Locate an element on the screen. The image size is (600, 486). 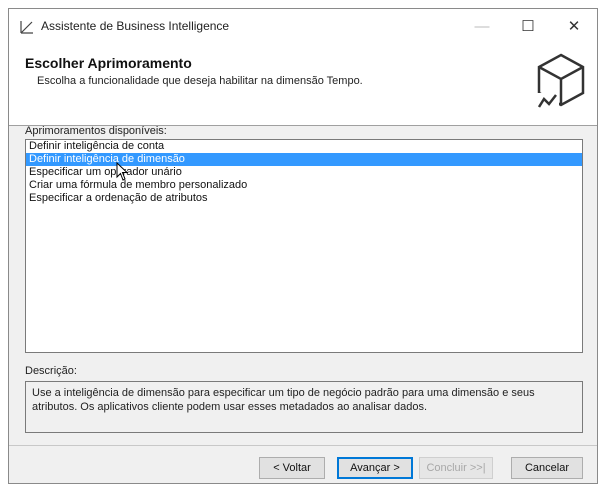
mouse-cursor-icon is located at coordinates (122, 171).